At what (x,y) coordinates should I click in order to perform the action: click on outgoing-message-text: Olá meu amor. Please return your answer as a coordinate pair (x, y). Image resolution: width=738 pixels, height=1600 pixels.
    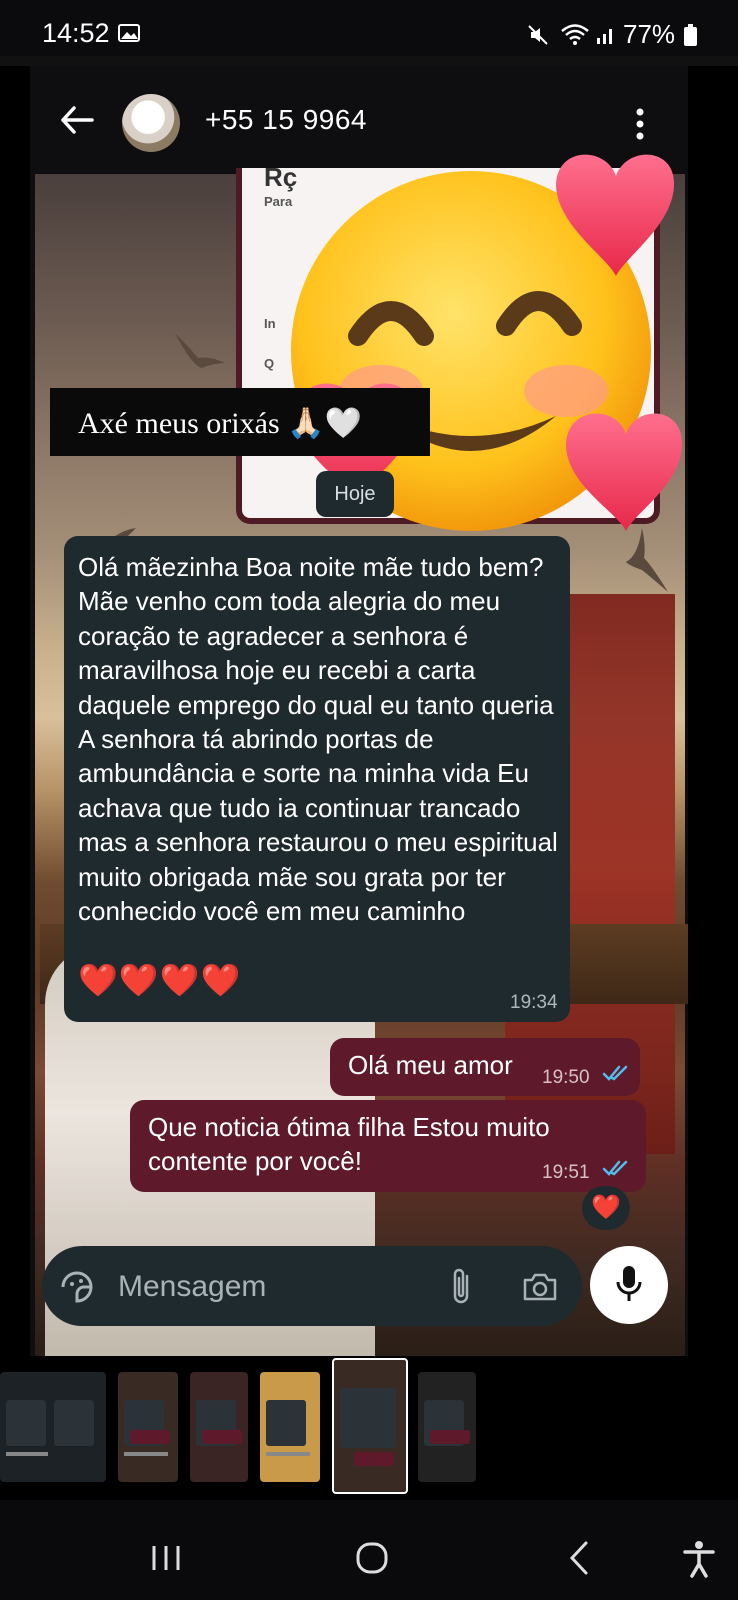
    Looking at the image, I should click on (430, 1065).